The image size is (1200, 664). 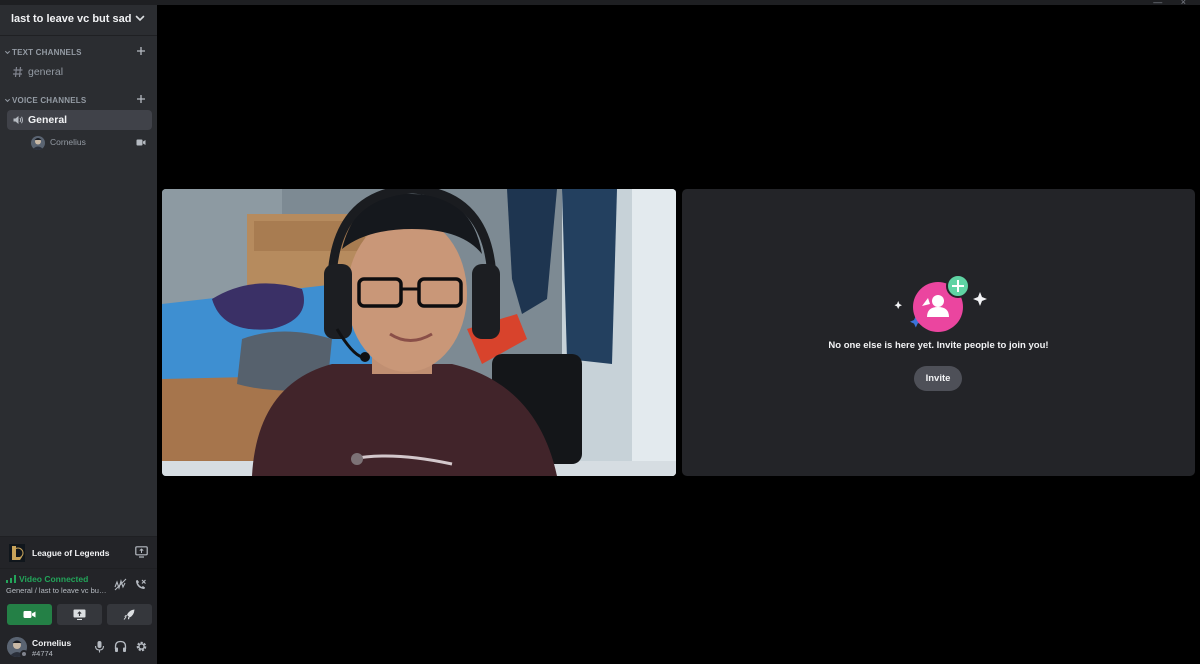 What do you see at coordinates (120, 584) in the screenshot?
I see `noise-suppression-icon` at bounding box center [120, 584].